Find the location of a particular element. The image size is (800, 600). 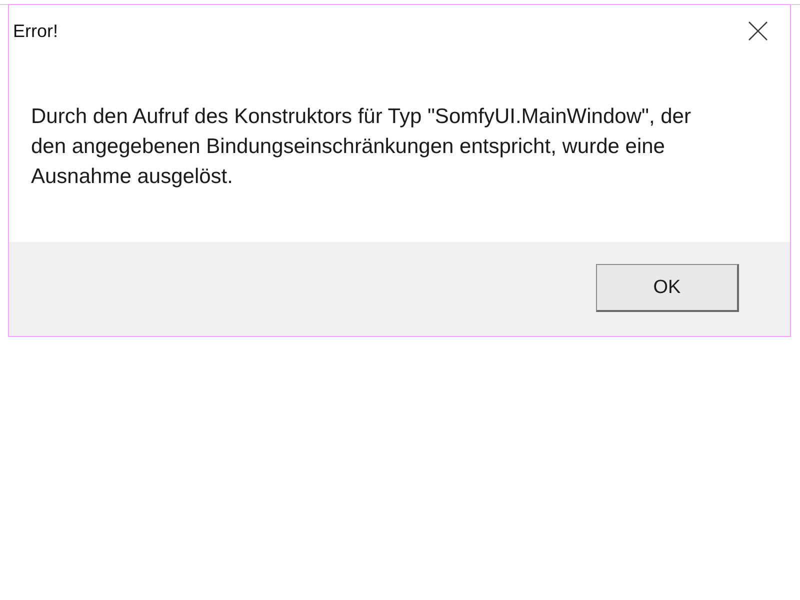

window-title: Error! is located at coordinates (35, 31).